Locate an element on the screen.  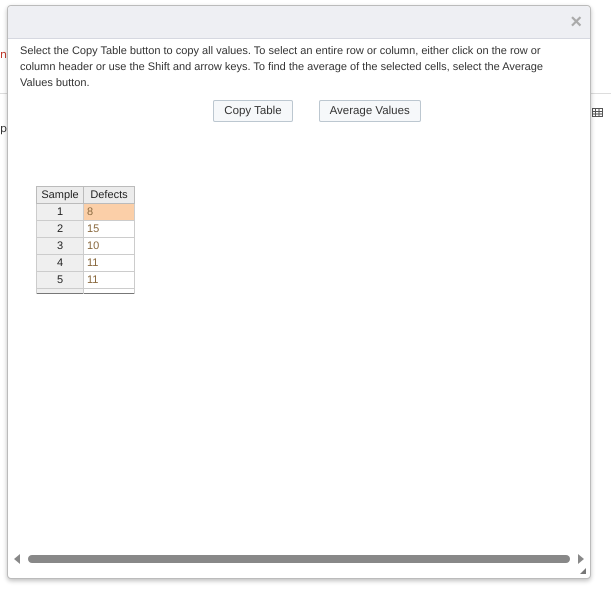
row-header: 1 is located at coordinates (60, 212).